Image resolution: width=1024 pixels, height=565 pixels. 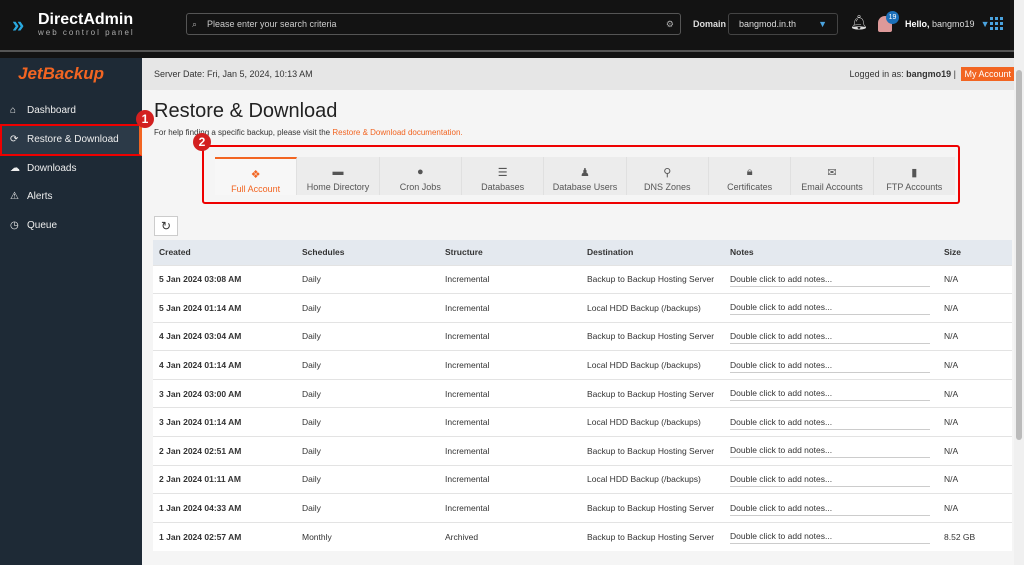 What do you see at coordinates (224, 451) in the screenshot?
I see `created-cell: 2 Jan 2024 02:51 AM` at bounding box center [224, 451].